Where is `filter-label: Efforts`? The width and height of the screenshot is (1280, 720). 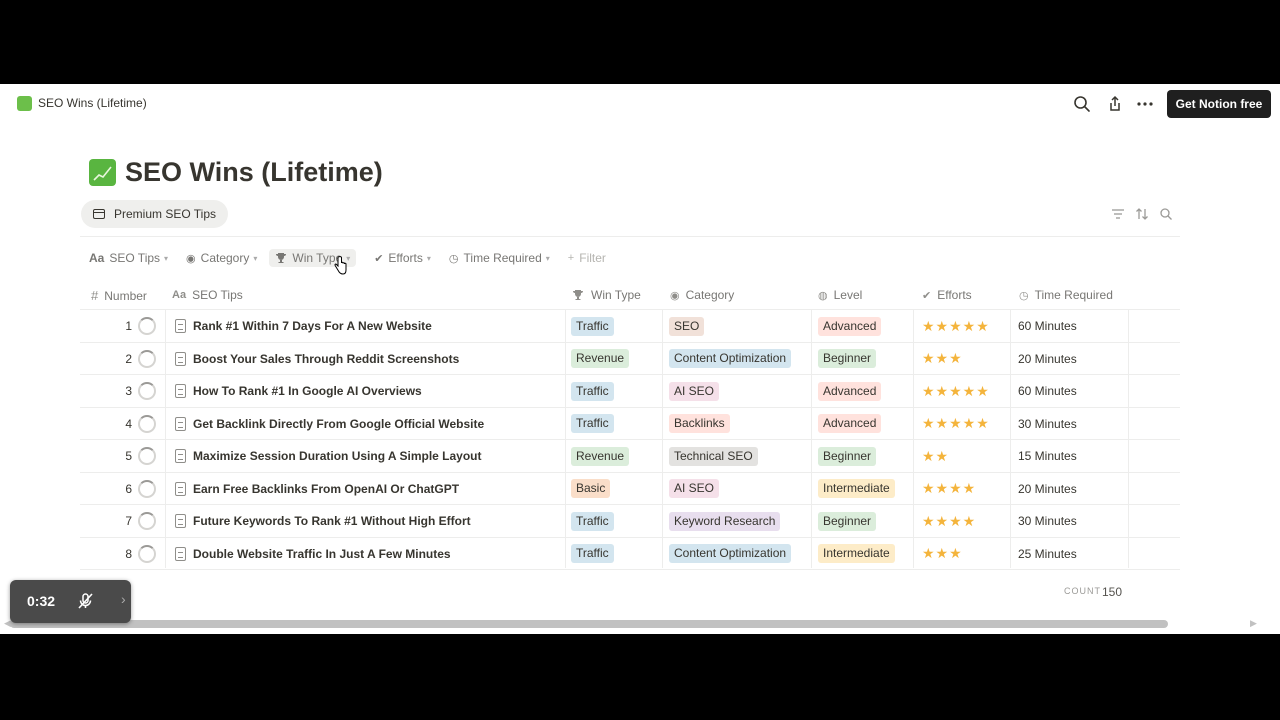 filter-label: Efforts is located at coordinates (405, 258).